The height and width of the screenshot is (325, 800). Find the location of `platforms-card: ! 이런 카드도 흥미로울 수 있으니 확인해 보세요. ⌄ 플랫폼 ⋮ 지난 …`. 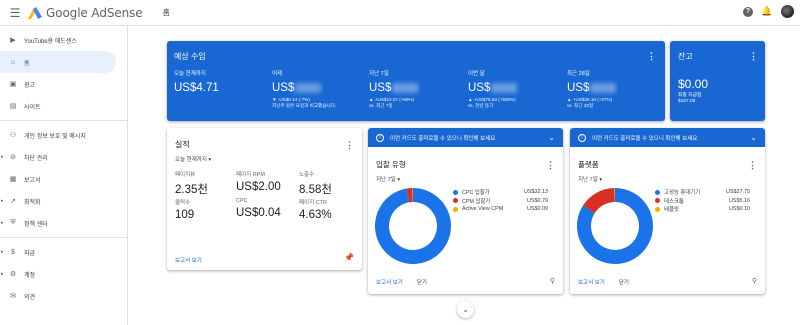

platforms-card: ! 이런 카드도 흥미로울 수 있으니 확인해 보세요. ⌄ 플랫폼 ⋮ 지난 … is located at coordinates (667, 211).